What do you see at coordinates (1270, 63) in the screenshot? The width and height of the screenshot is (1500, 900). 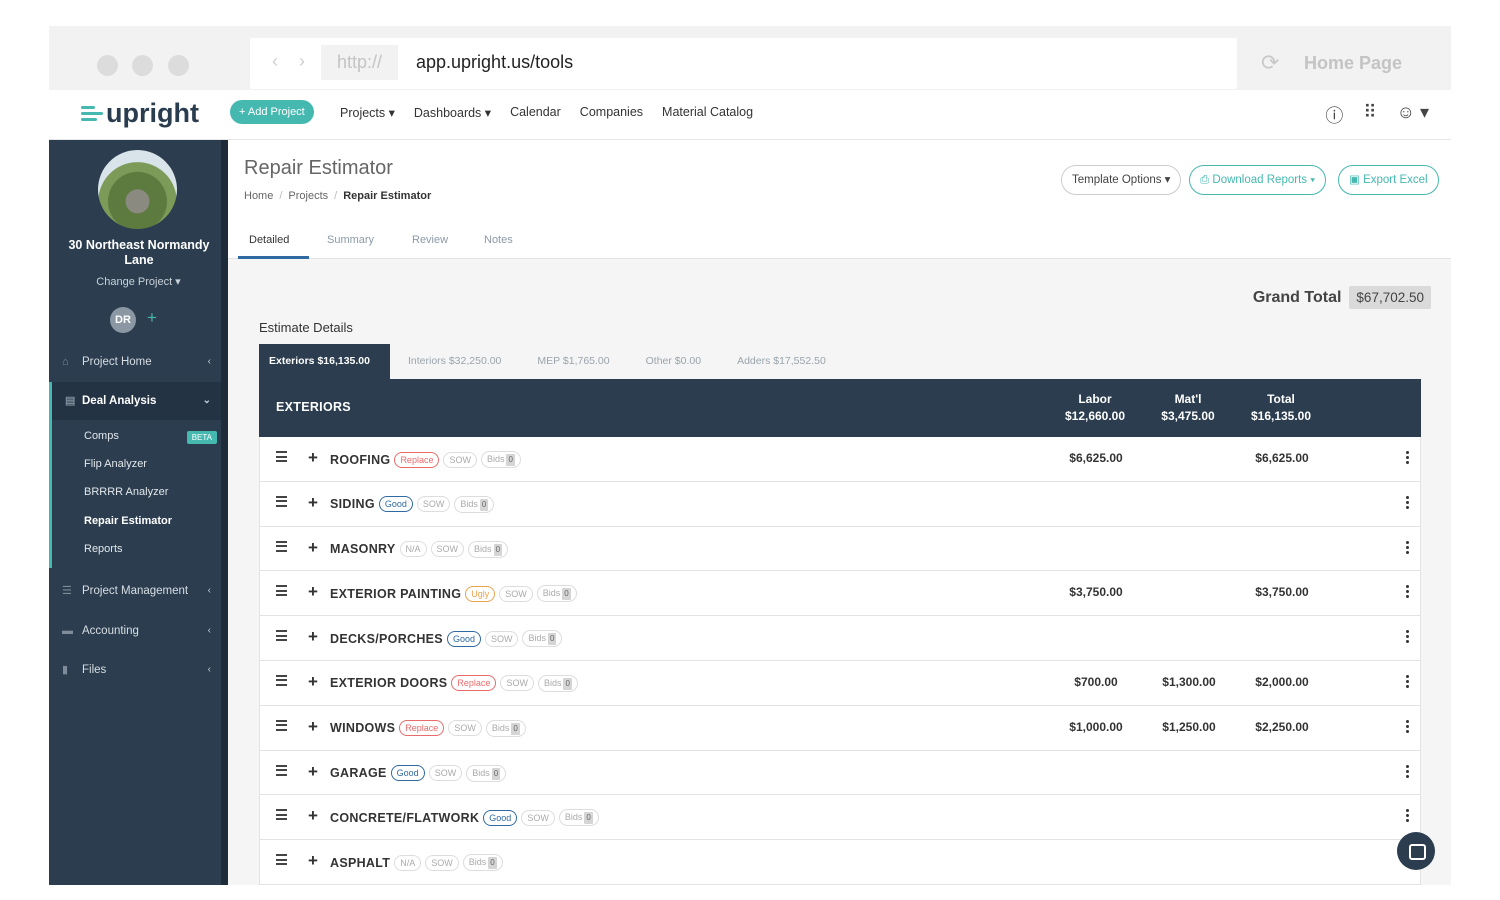 I see `reload-icon: ⟳` at bounding box center [1270, 63].